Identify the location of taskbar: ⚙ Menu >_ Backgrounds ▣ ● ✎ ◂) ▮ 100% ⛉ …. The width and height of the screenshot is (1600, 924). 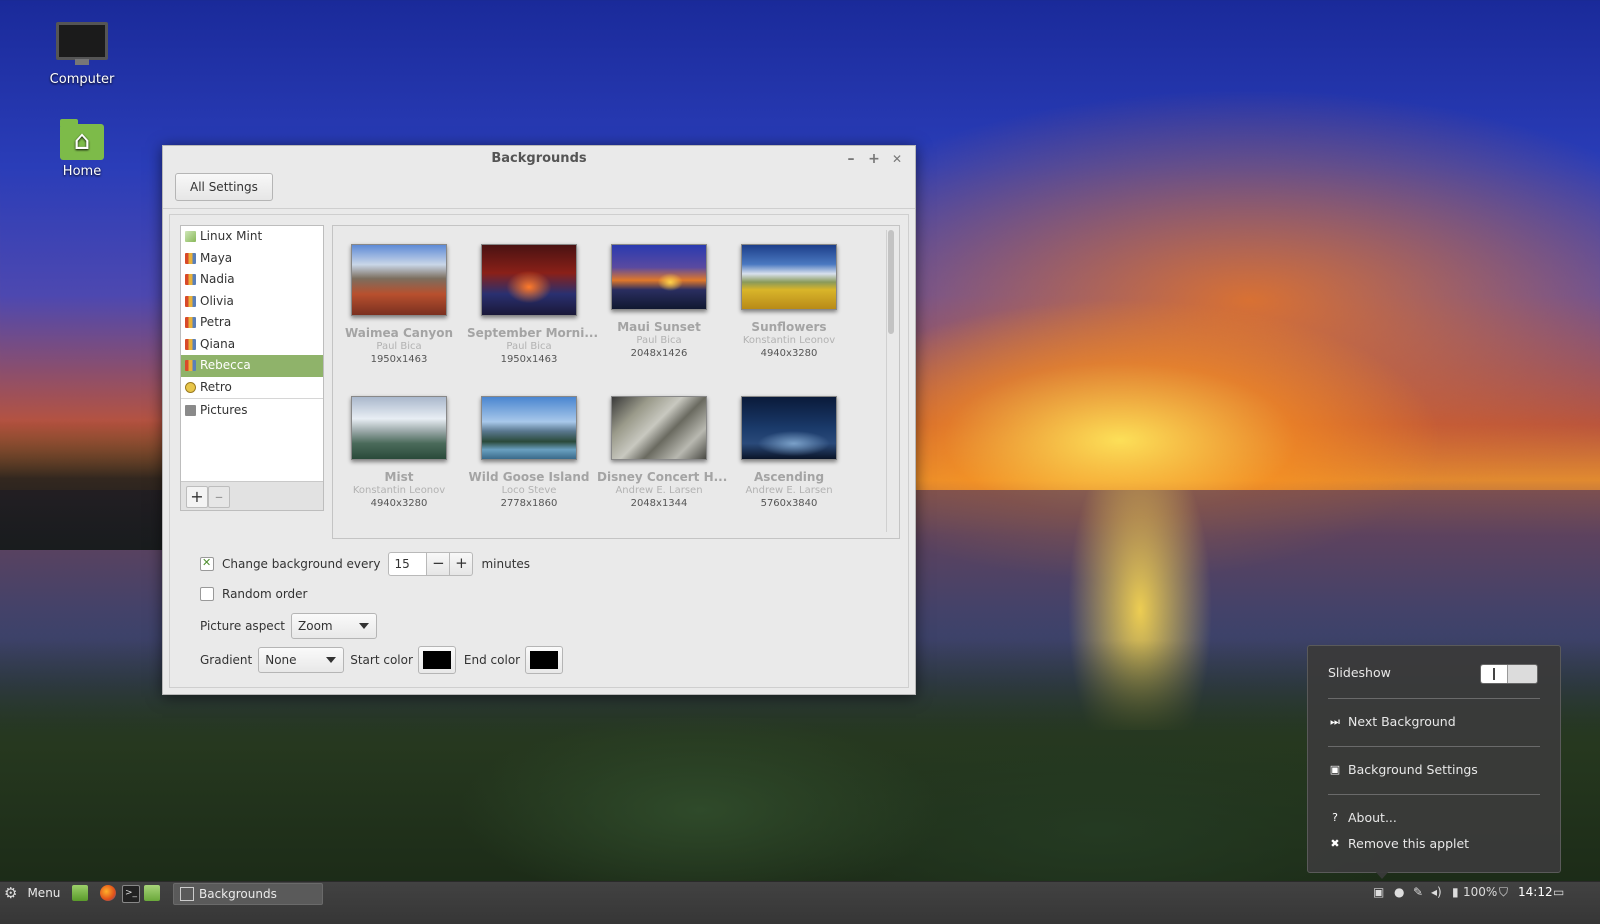
(800, 902).